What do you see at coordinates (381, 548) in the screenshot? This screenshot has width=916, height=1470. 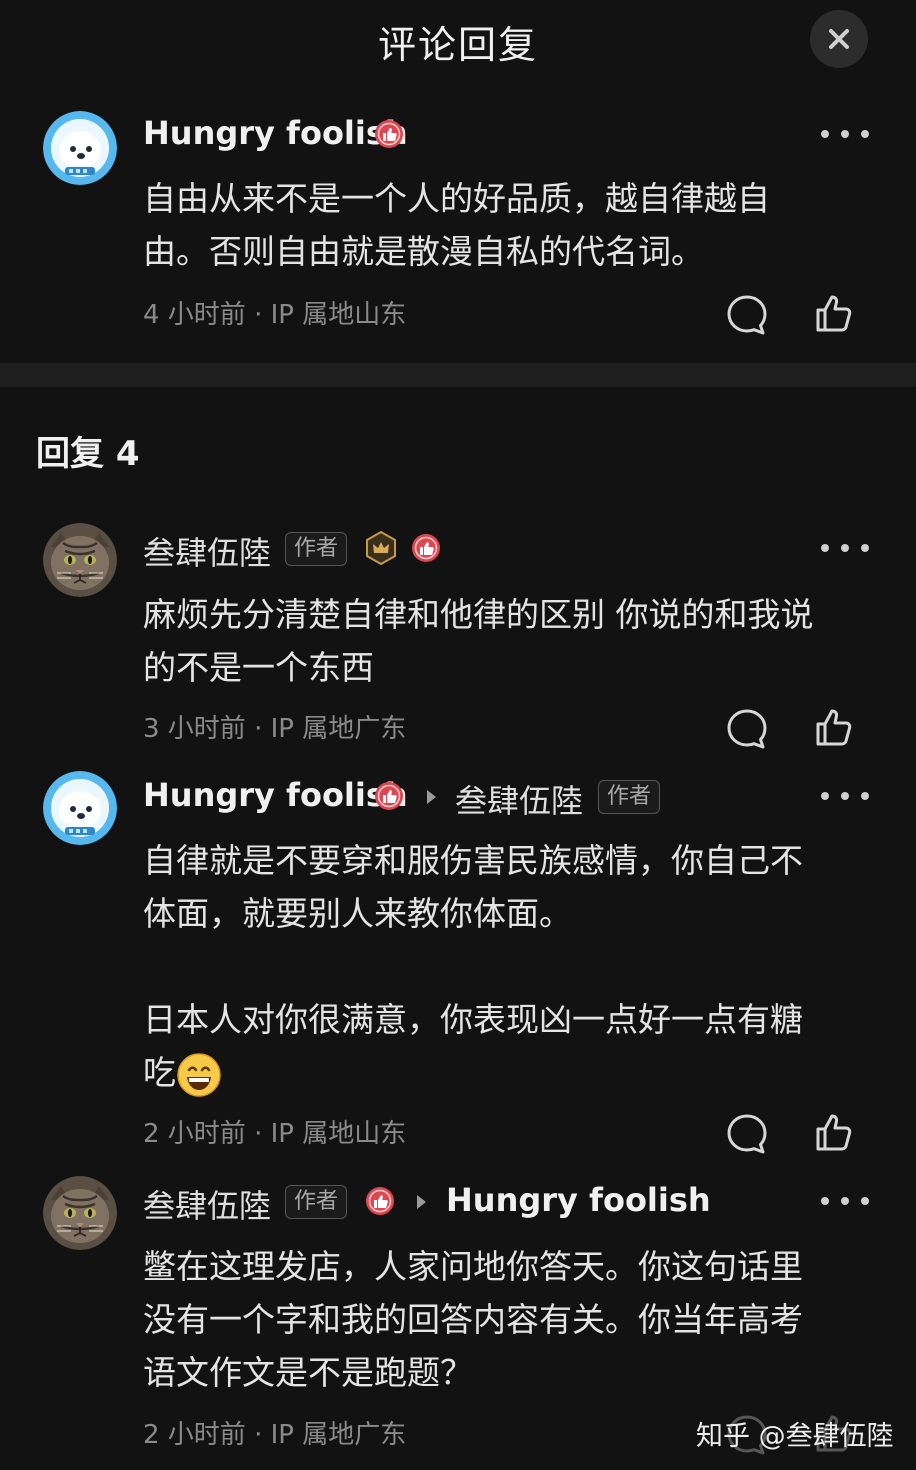 I see `crown-badge-icon` at bounding box center [381, 548].